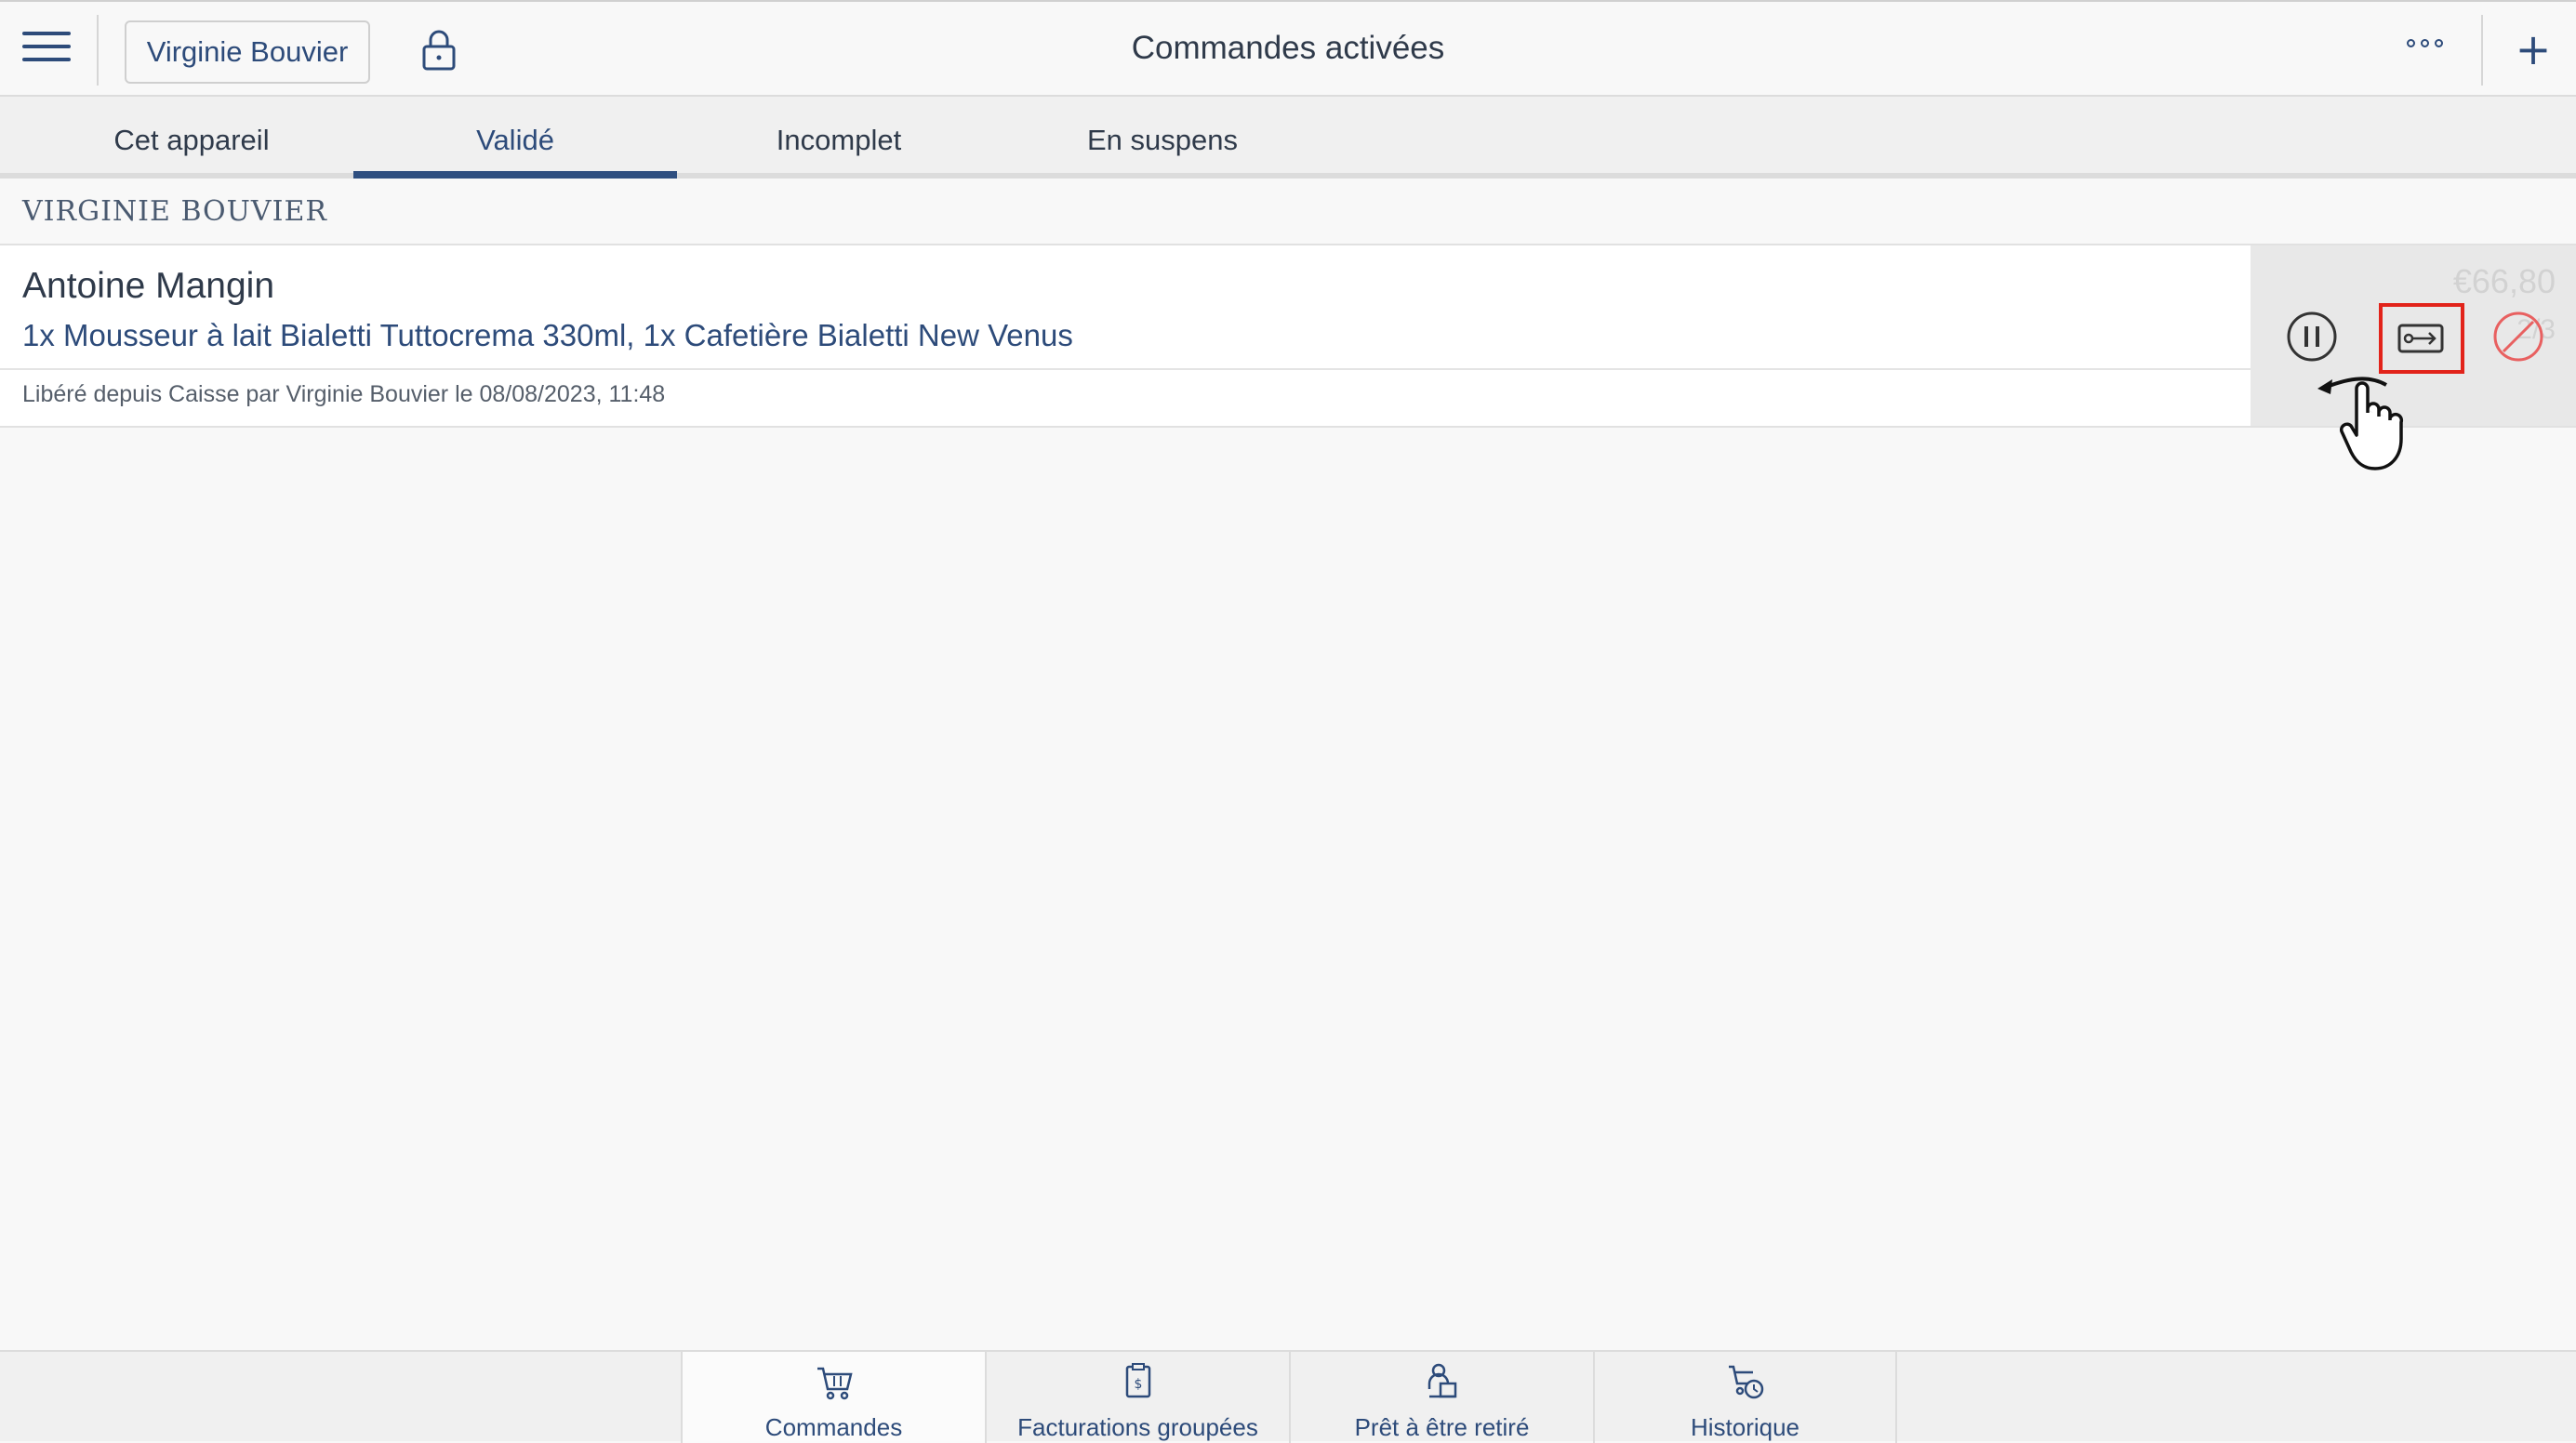 The image size is (2576, 1443). What do you see at coordinates (148, 286) in the screenshot?
I see `customer-name: Antoine Mangin` at bounding box center [148, 286].